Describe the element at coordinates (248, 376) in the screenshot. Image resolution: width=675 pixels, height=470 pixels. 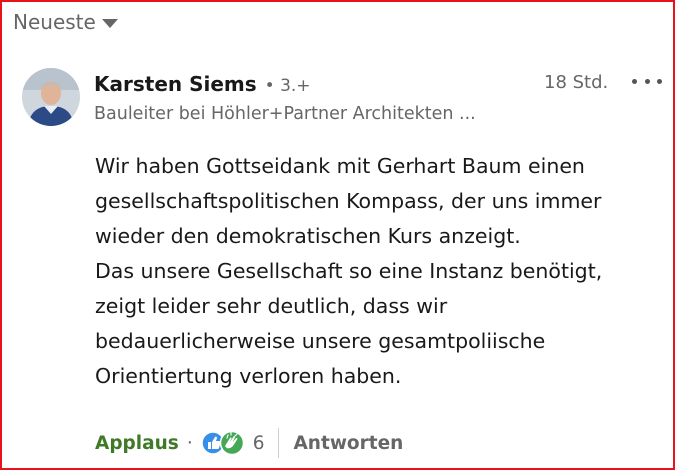
I see `comment-line: Orientiertung verloren haben.` at that location.